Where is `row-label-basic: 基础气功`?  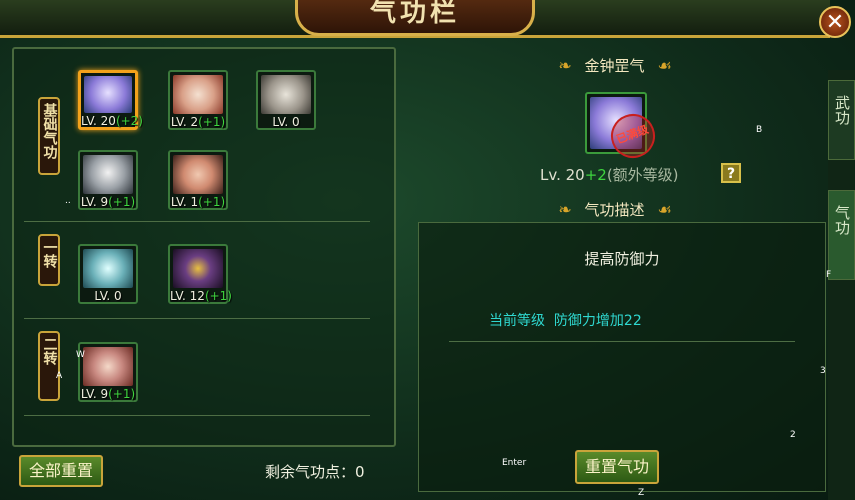 row-label-basic: 基础气功 is located at coordinates (49, 136).